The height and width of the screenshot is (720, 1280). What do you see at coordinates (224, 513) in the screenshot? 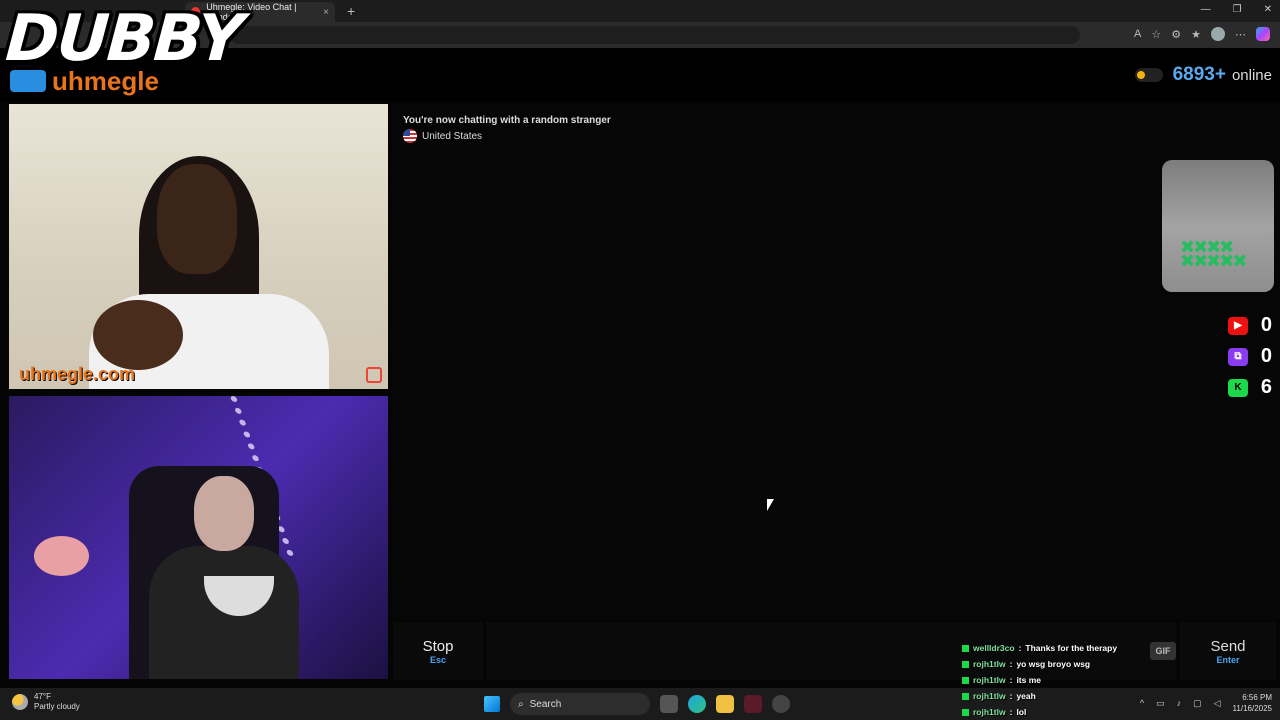
I see `streamer-face` at bounding box center [224, 513].